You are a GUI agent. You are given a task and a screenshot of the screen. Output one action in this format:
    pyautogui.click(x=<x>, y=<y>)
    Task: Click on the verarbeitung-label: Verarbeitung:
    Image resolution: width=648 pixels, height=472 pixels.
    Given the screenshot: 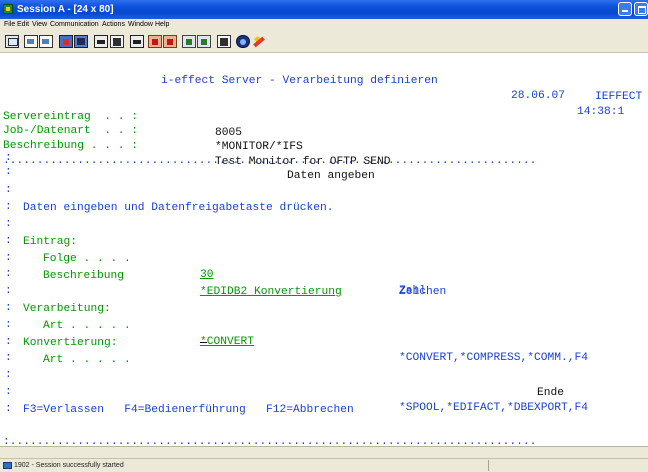 What is the action you would take?
    pyautogui.click(x=67, y=309)
    